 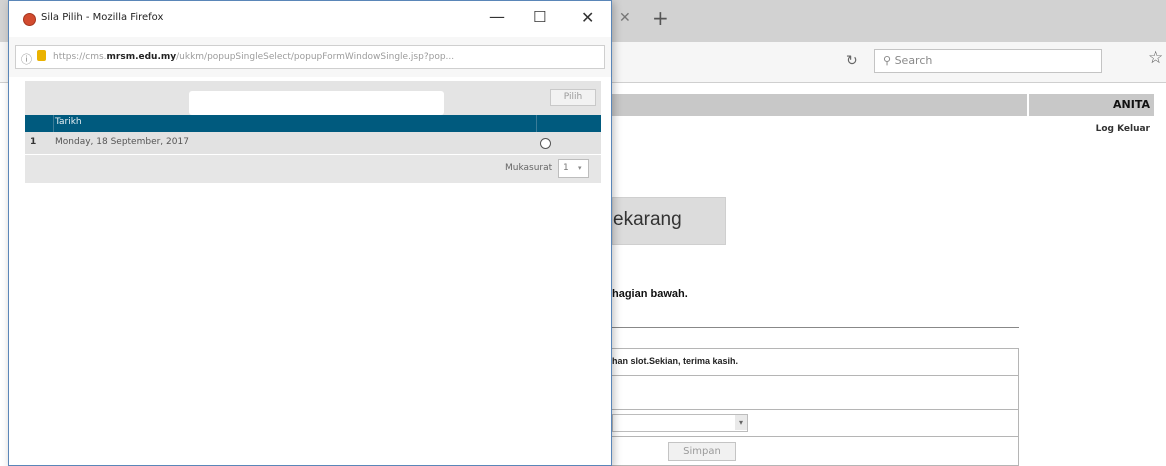 I want to click on column-header-tarikh: Tarikh, so click(x=68, y=122).